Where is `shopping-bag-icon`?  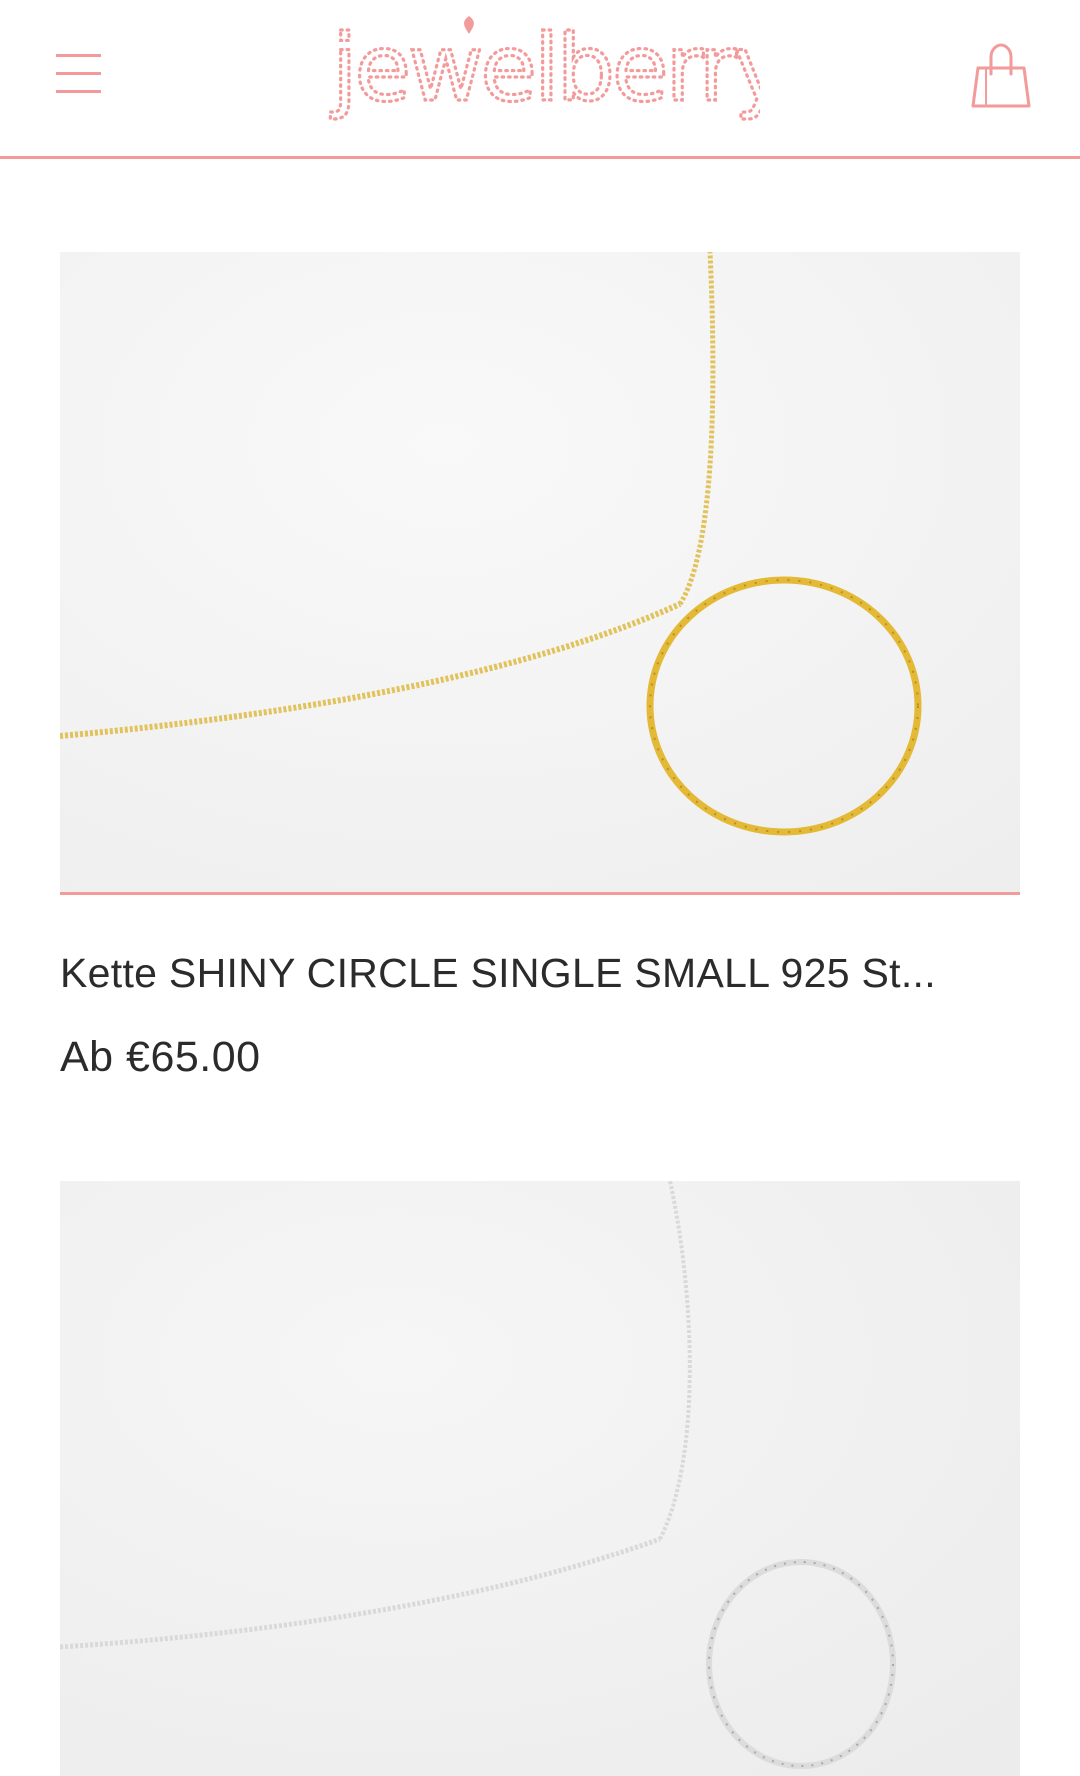 shopping-bag-icon is located at coordinates (1001, 75).